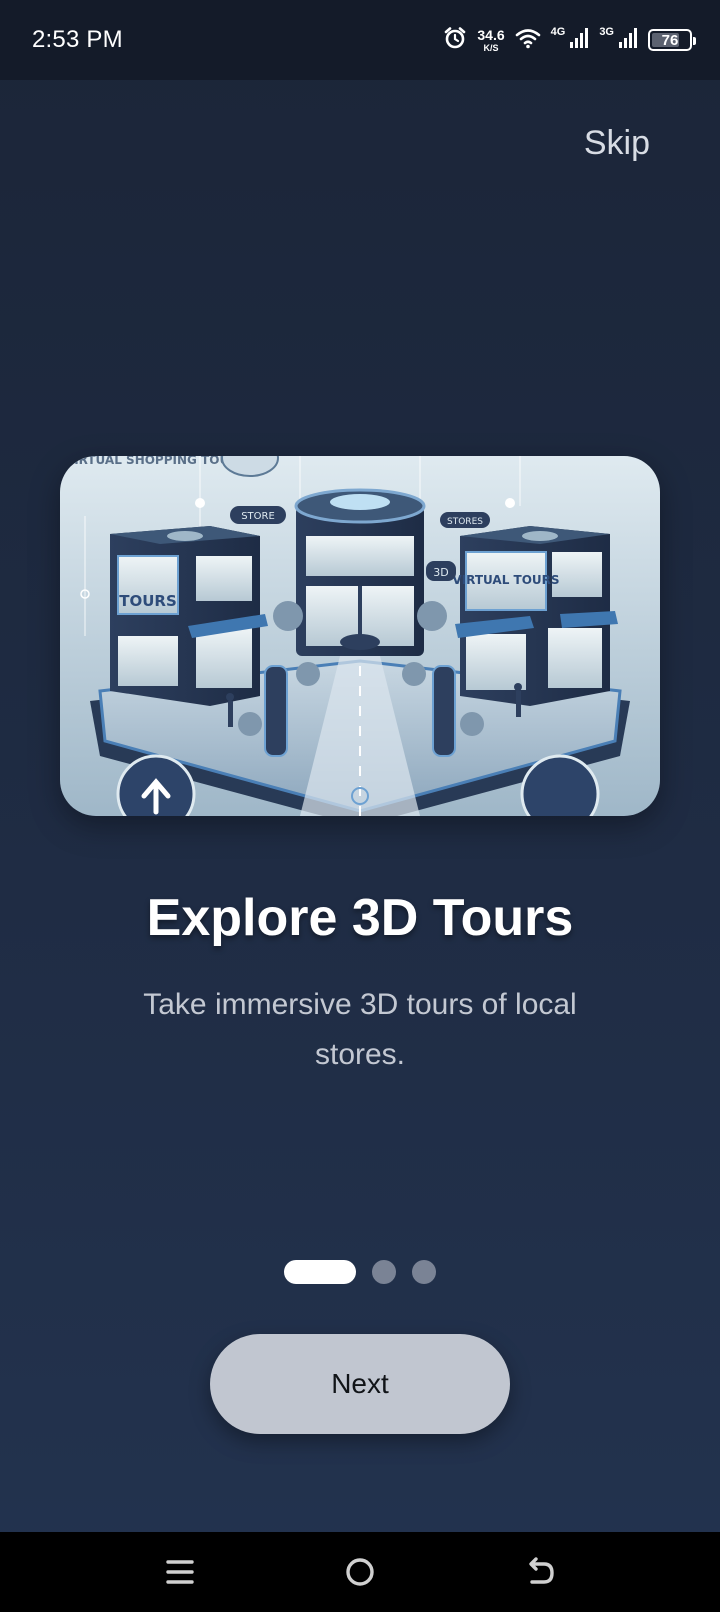  I want to click on status-time: 2:53 PM, so click(77, 39).